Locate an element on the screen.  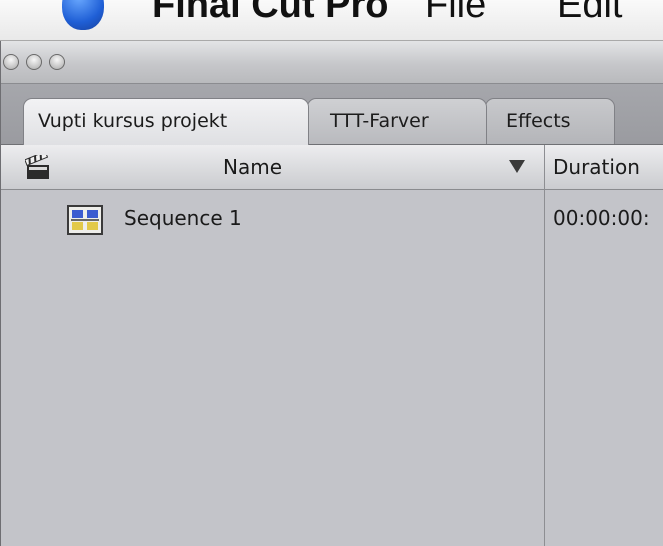
tab-vupti-kursus-projekt: Vupti kursus projekt is located at coordinates (166, 121).